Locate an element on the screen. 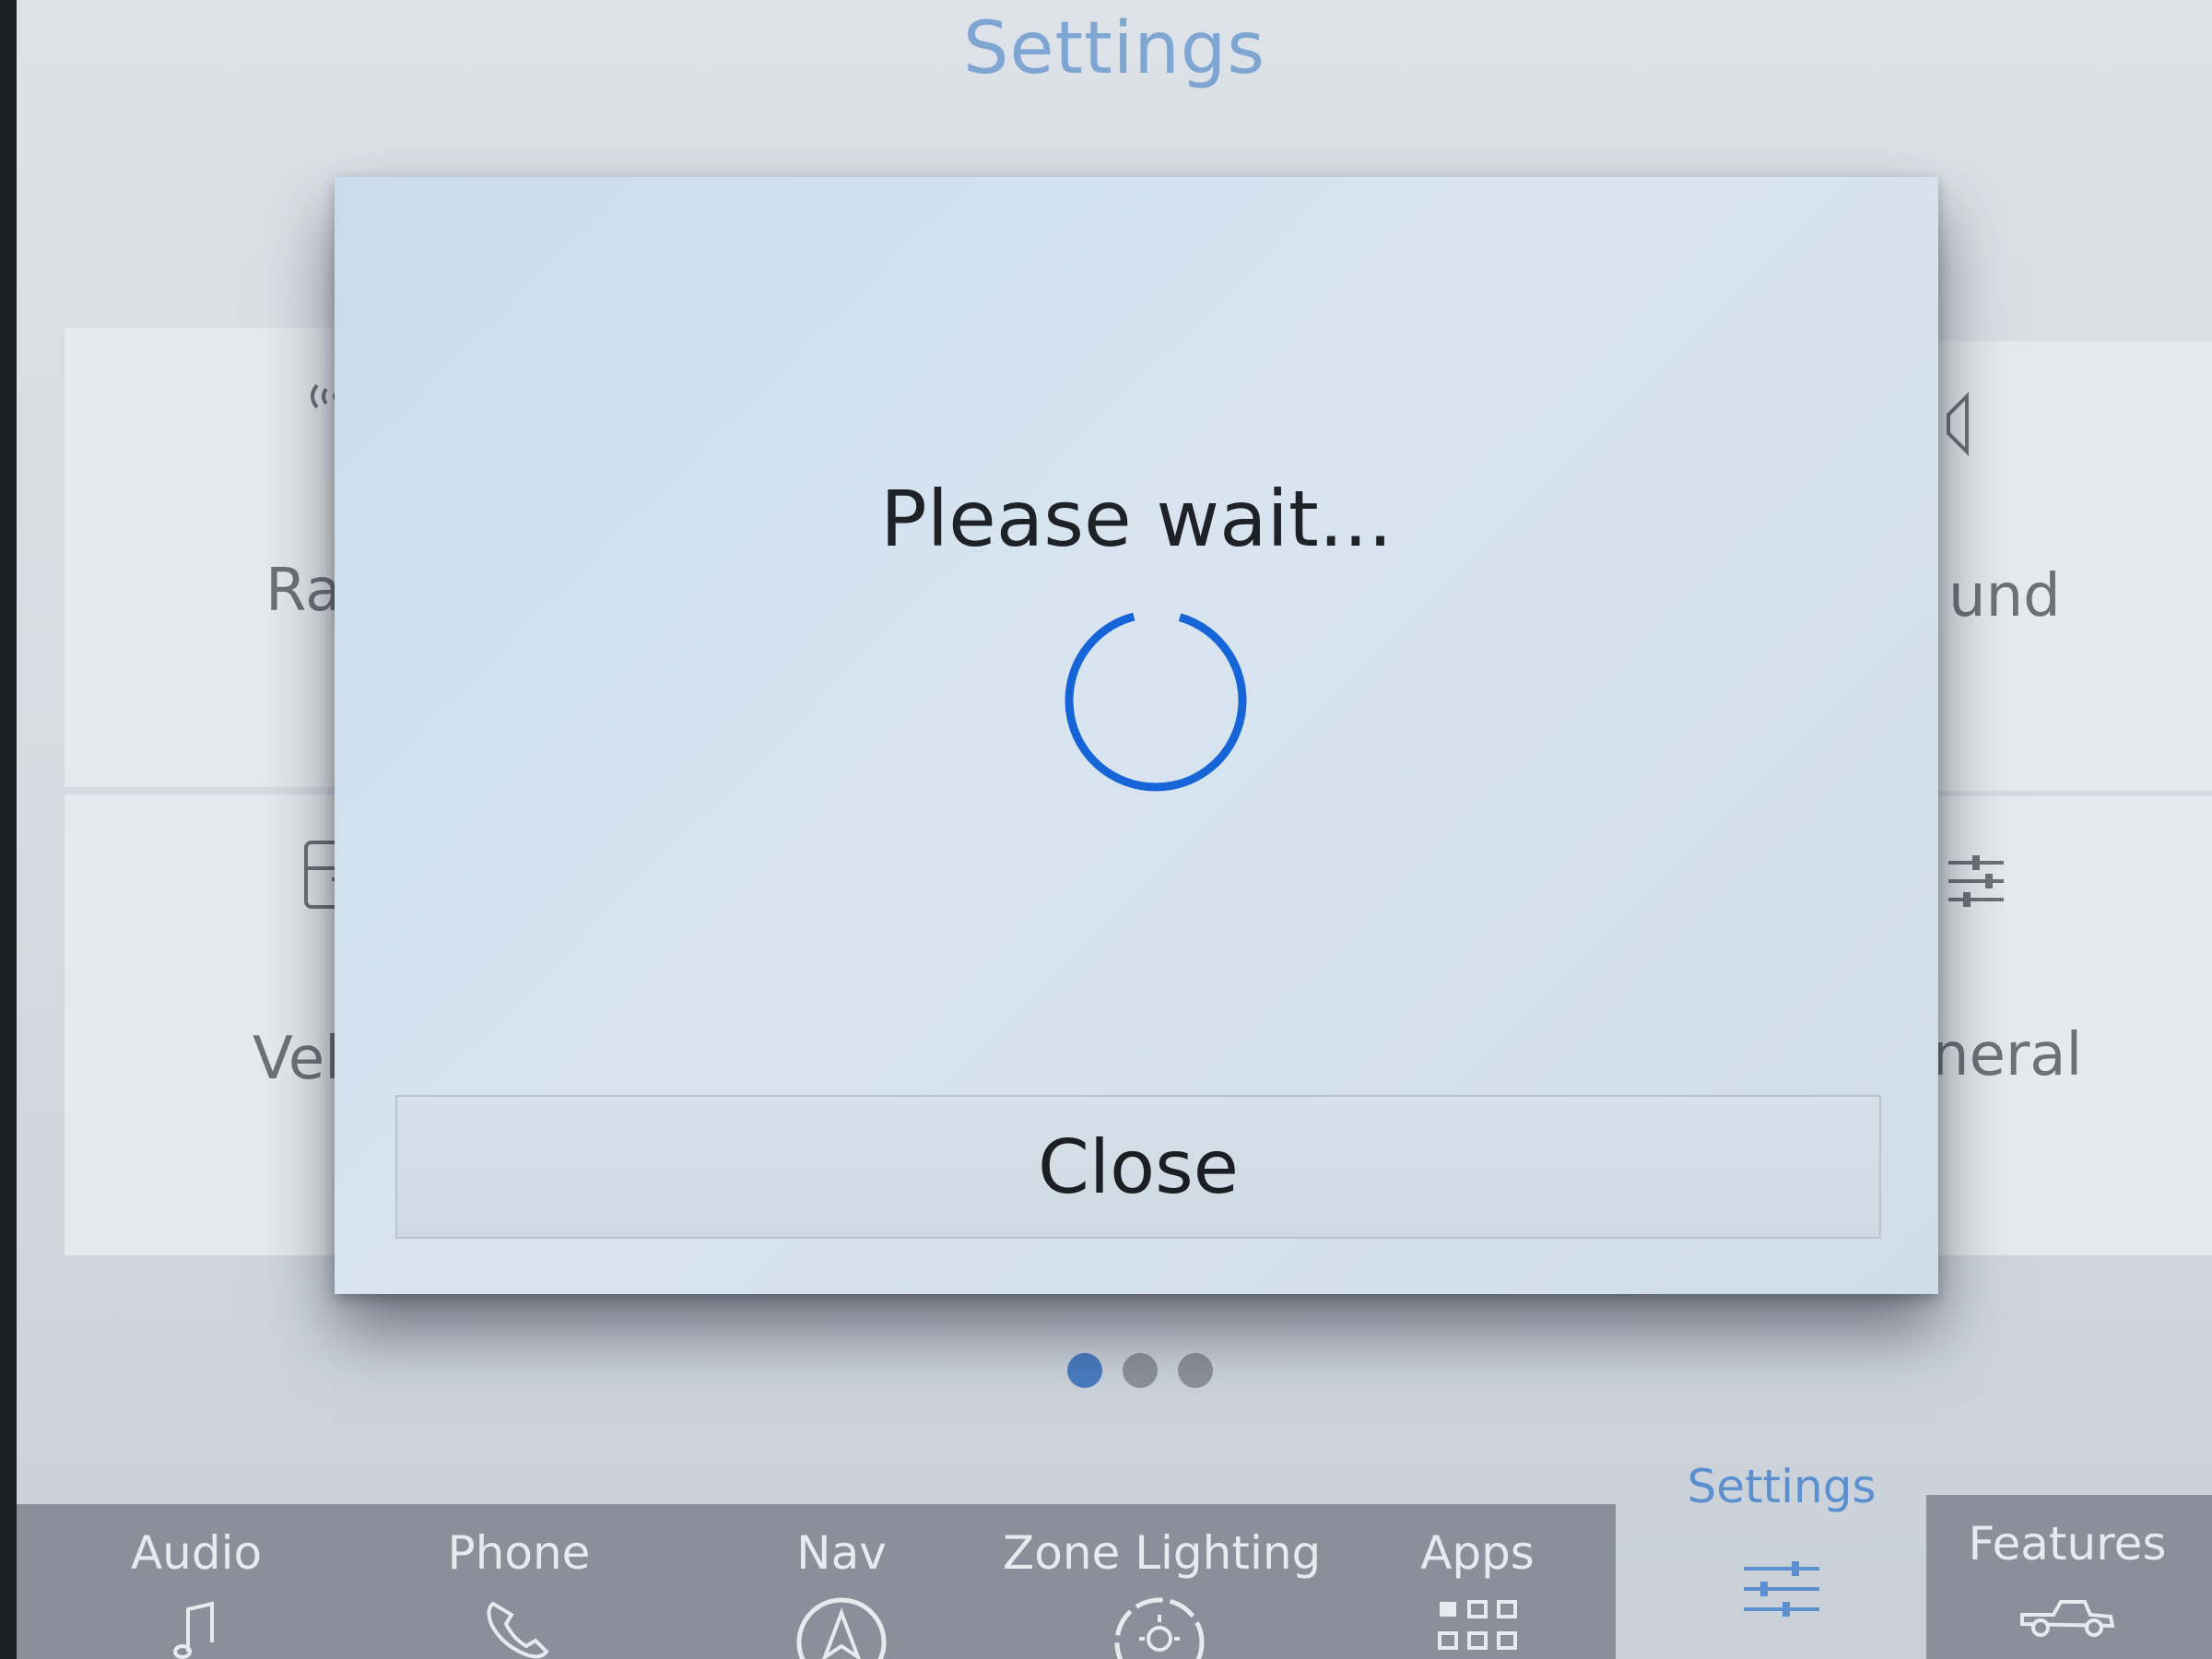 This screenshot has width=2212, height=1659. tile-sound: und is located at coordinates (2052, 566).